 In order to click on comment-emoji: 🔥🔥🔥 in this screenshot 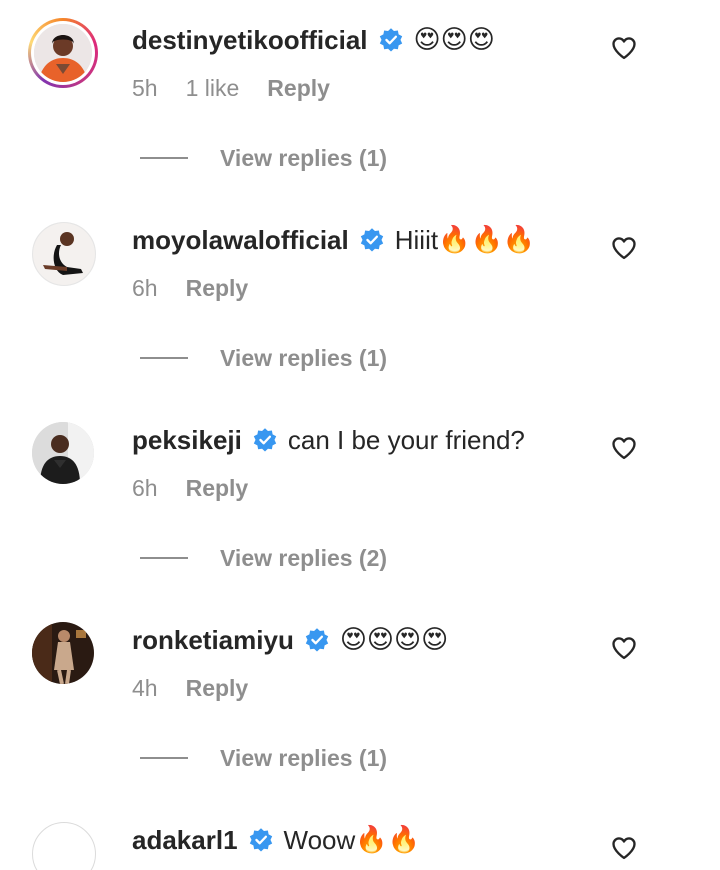, I will do `click(487, 240)`.